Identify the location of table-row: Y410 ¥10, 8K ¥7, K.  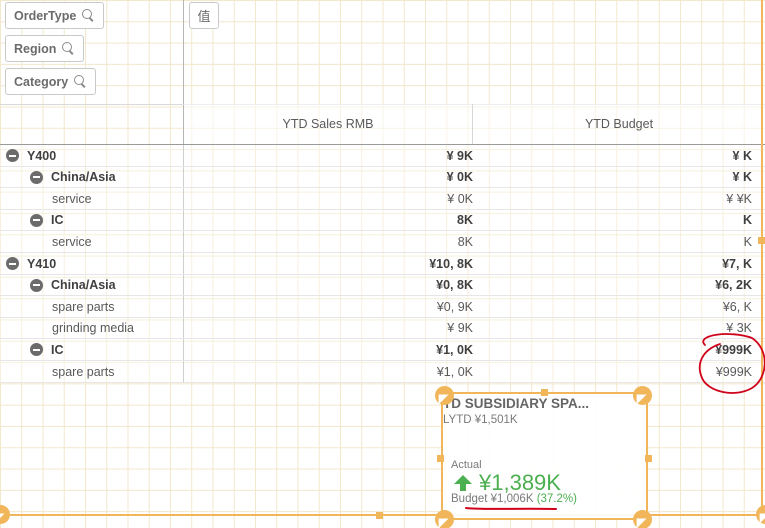
(382, 264).